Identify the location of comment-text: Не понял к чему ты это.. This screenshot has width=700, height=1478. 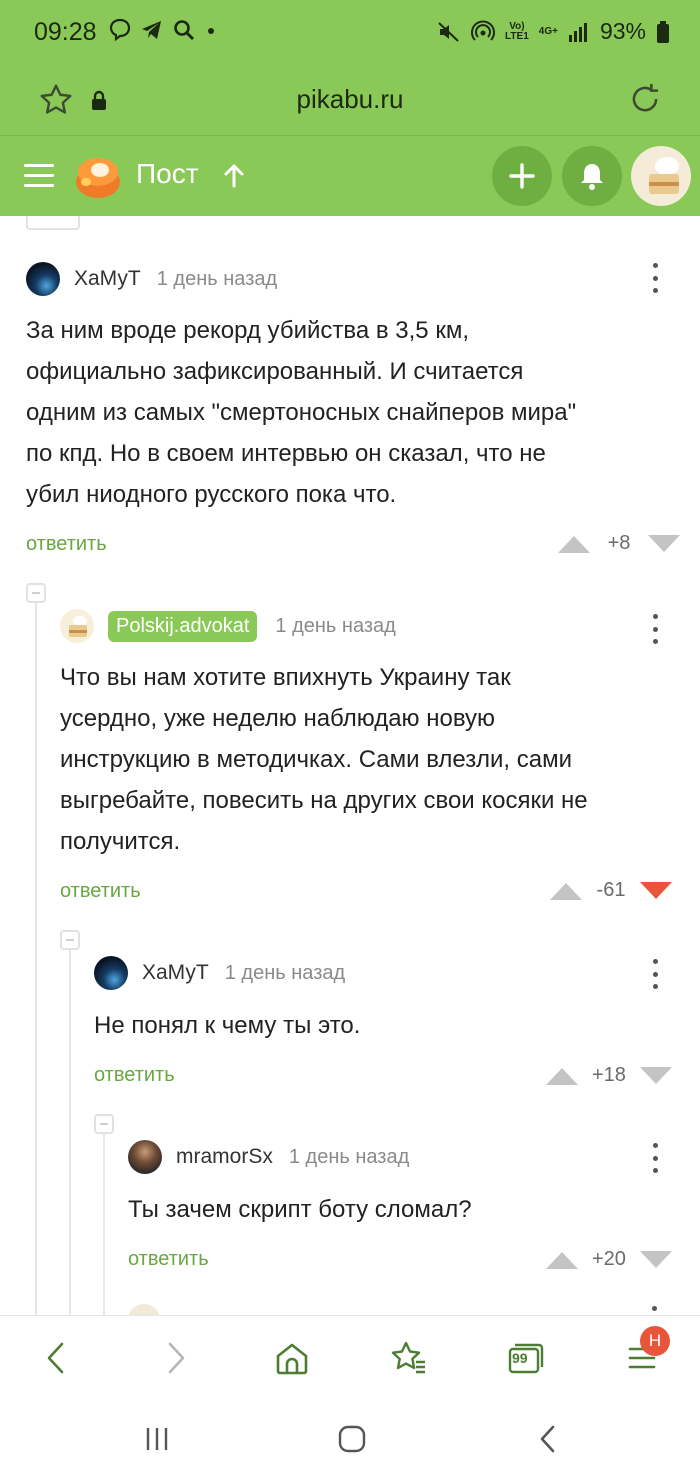
(227, 1025).